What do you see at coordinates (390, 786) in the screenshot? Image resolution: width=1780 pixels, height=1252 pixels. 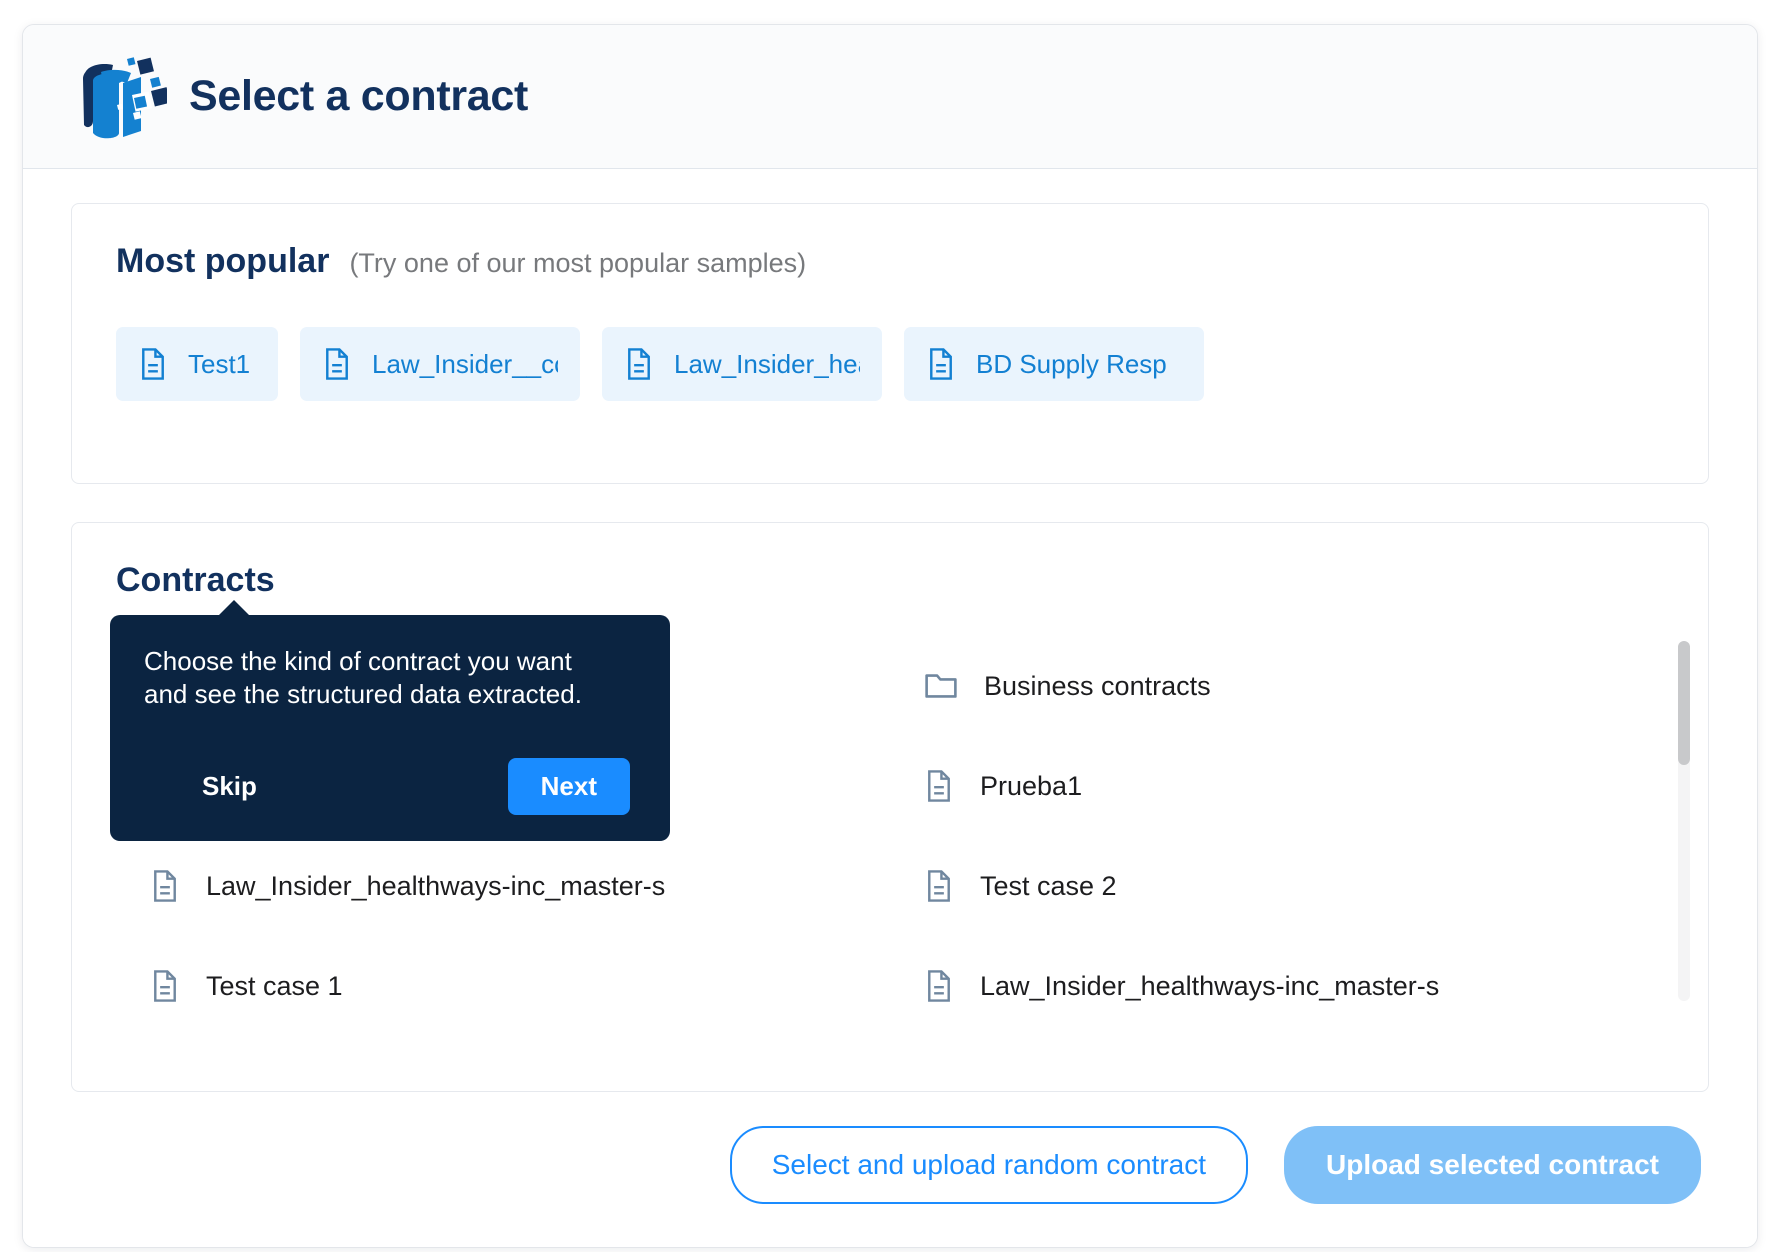 I see `coachmark-actions: Skip Next` at bounding box center [390, 786].